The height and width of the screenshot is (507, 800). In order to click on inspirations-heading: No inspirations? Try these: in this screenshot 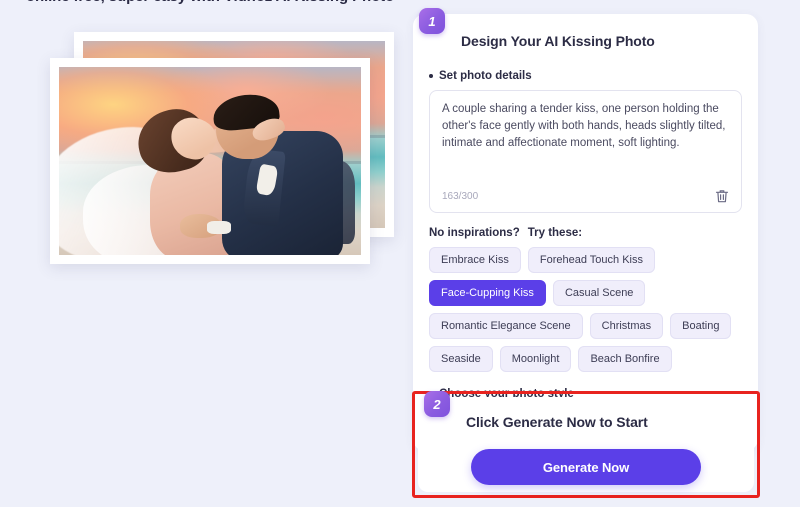, I will do `click(585, 233)`.